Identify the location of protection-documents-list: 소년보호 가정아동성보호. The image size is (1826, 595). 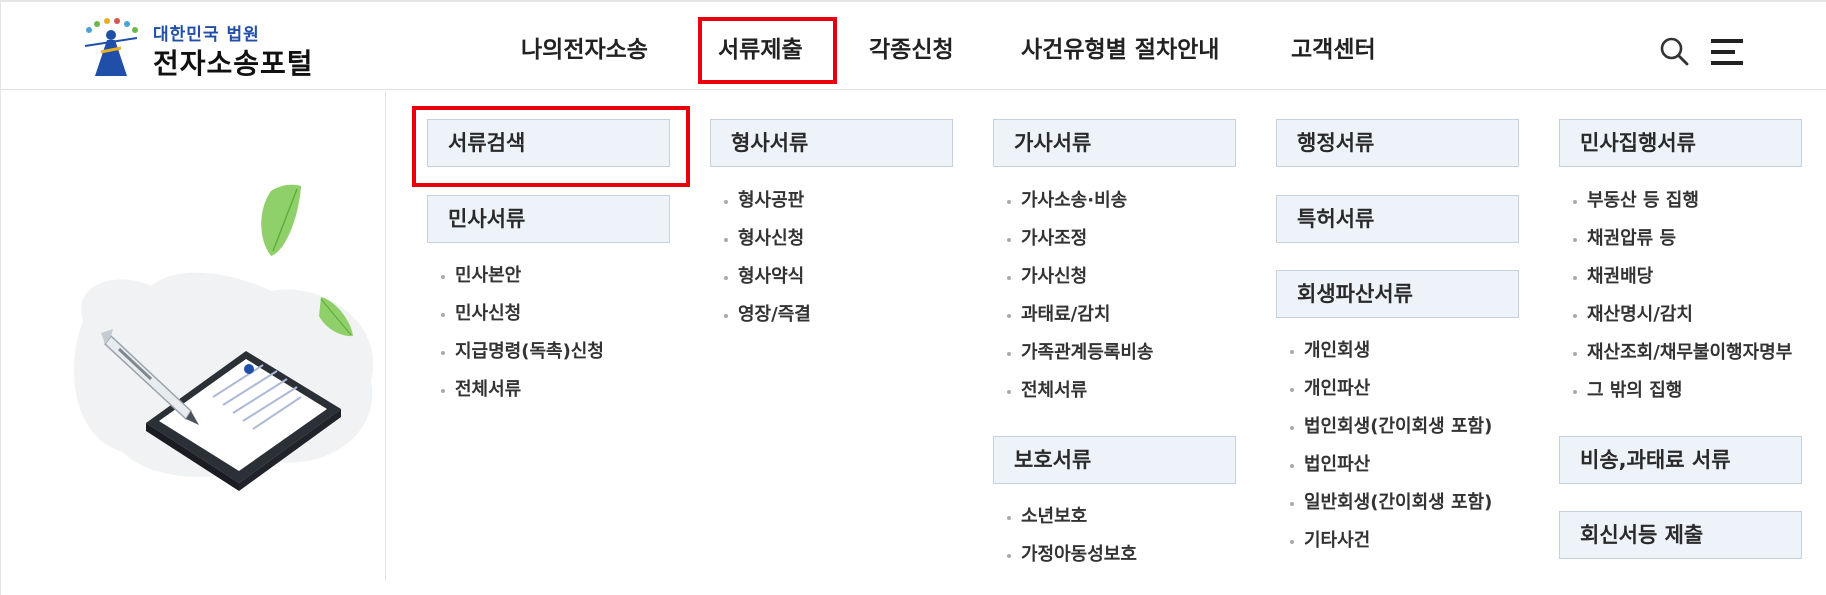
(1072, 542).